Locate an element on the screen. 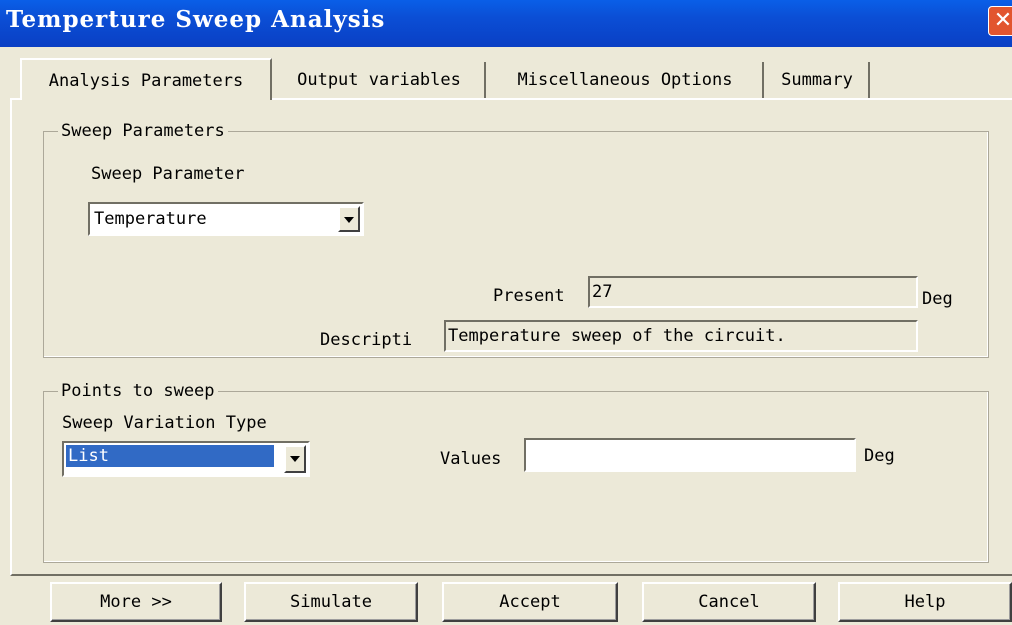  title-bar: Temperture Sweep Analysis ✕ is located at coordinates (506, 23).